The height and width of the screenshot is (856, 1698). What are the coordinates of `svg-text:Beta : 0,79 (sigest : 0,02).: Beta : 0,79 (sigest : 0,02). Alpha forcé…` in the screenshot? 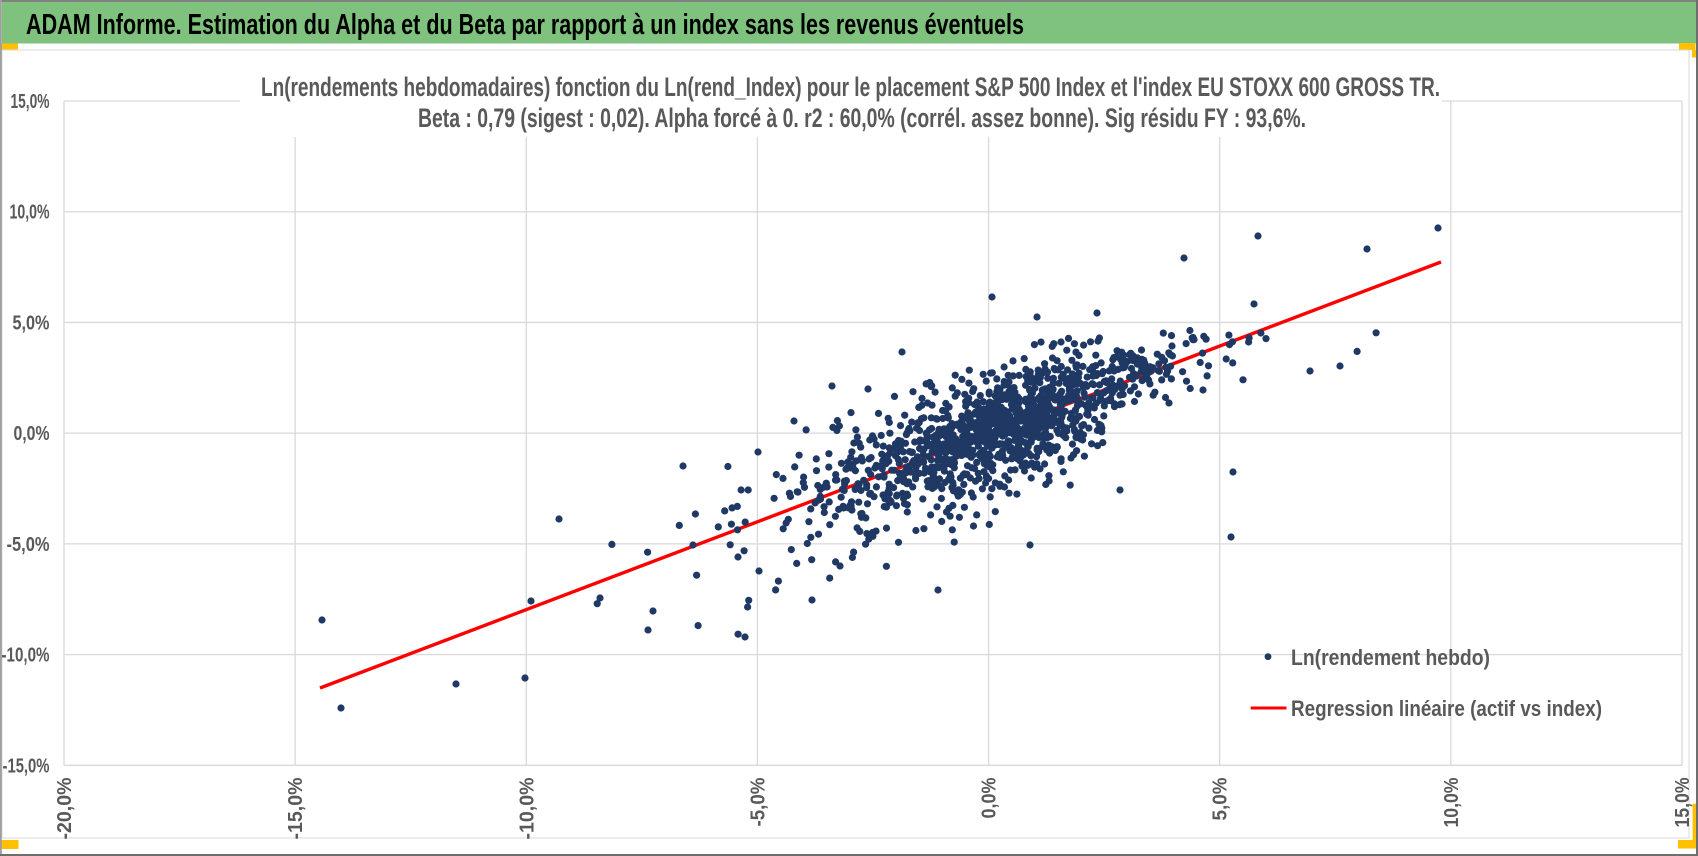 It's located at (862, 118).